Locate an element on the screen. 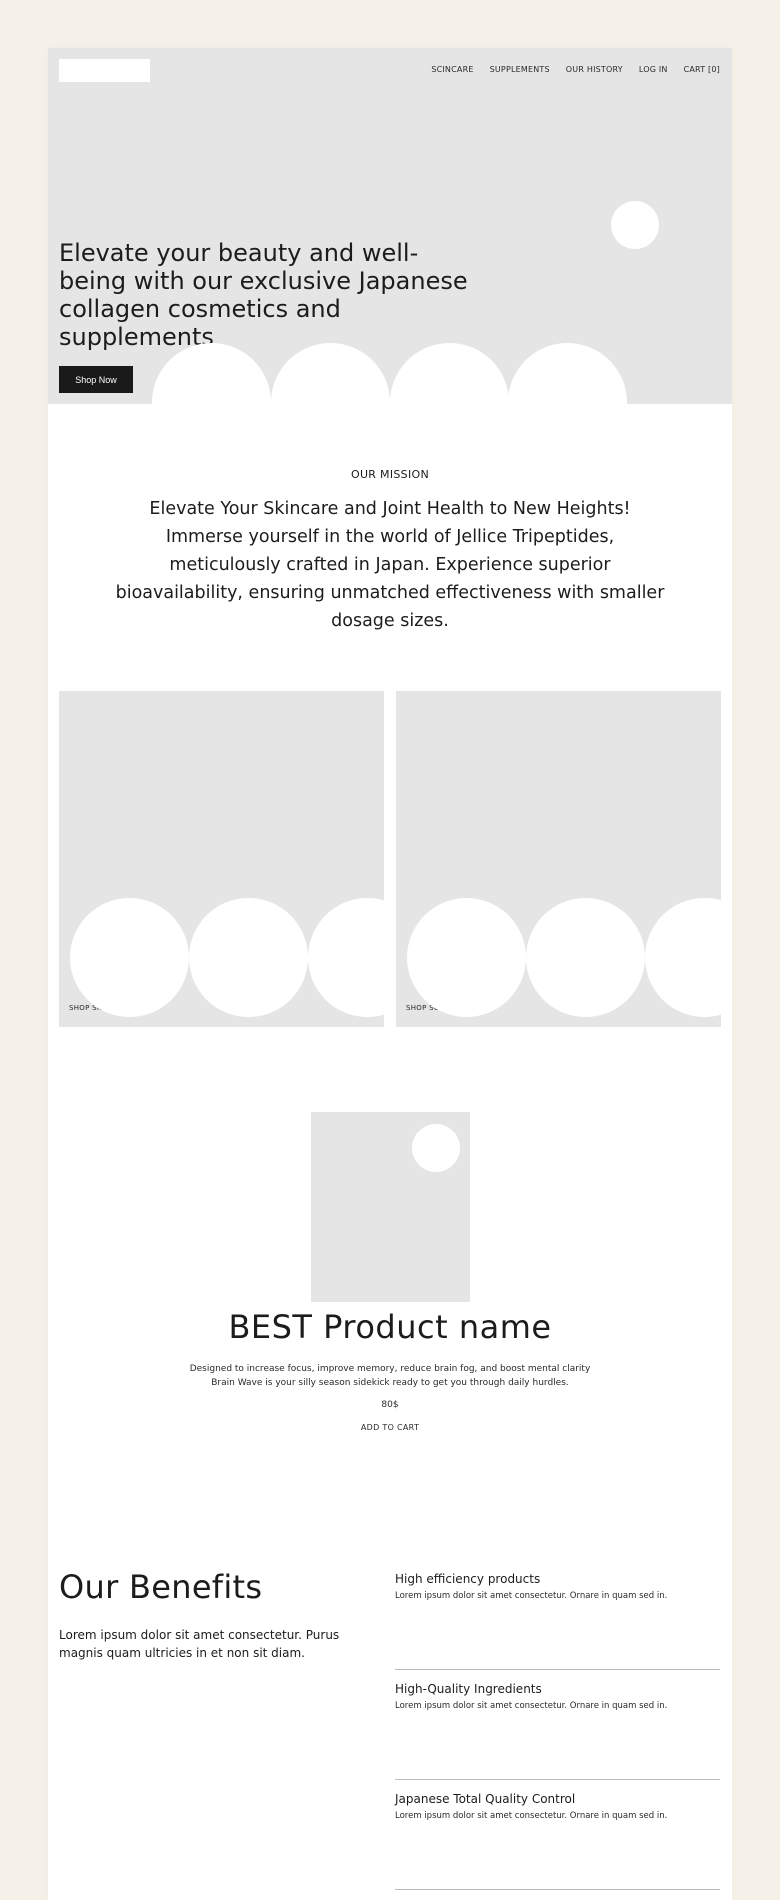 The height and width of the screenshot is (1900, 780). product-price: 80$ is located at coordinates (390, 1405).